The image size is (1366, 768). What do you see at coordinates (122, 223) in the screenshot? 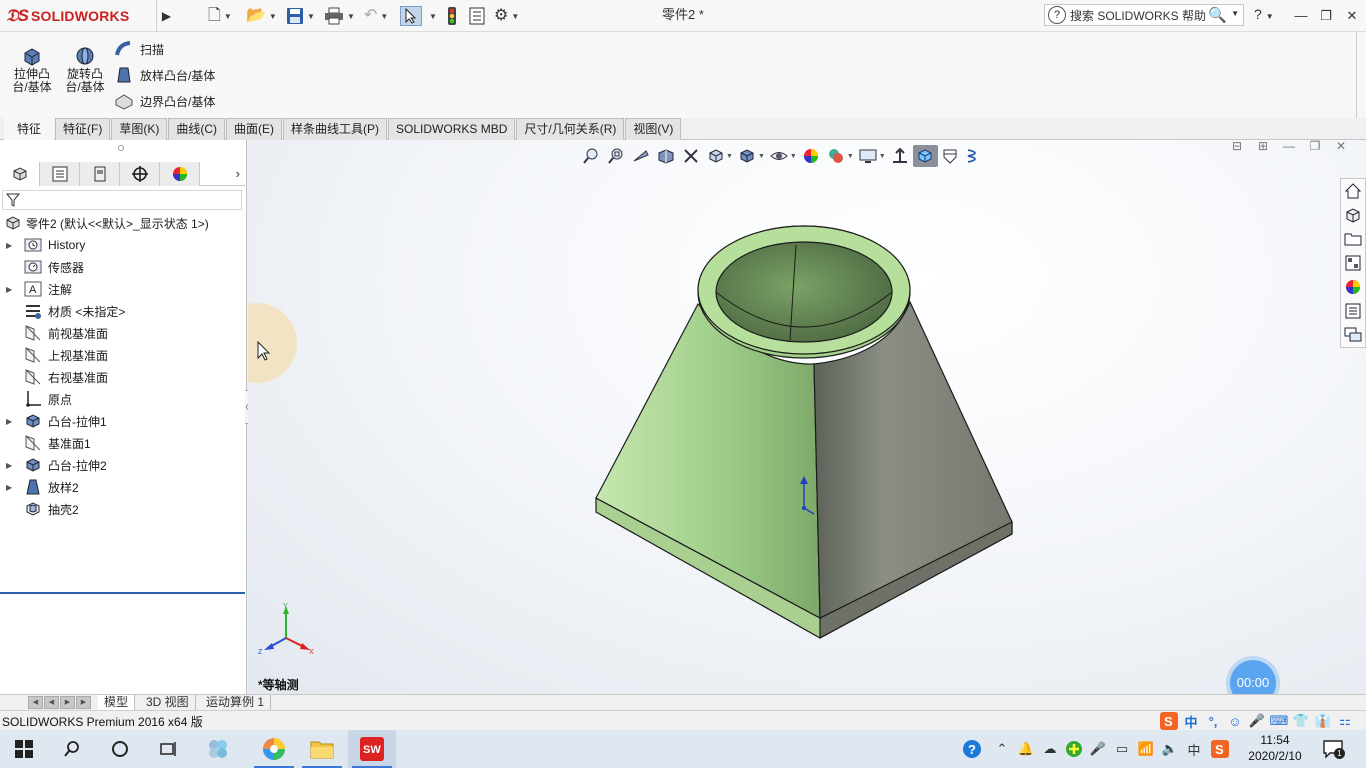
I see `part-root-node: 零件2 (默认<<默认>_显示状态 1>)` at bounding box center [122, 223].